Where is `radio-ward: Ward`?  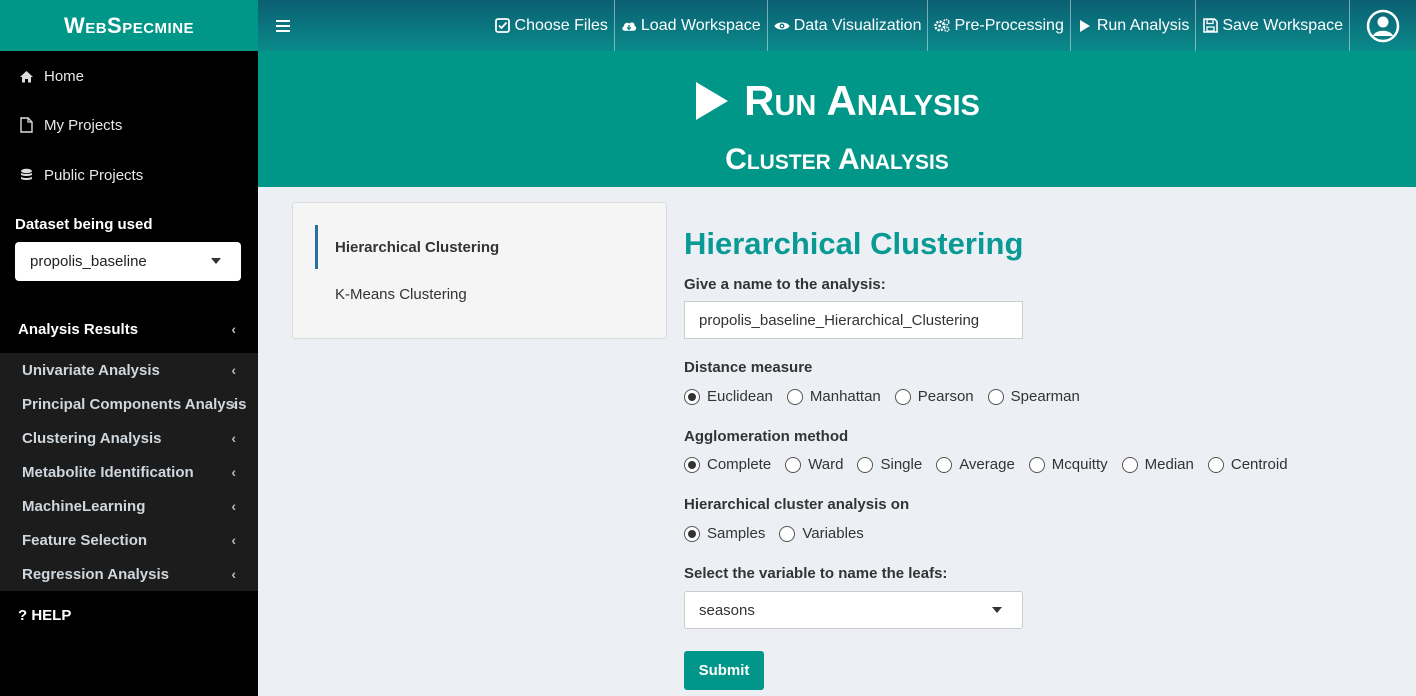 radio-ward: Ward is located at coordinates (814, 464).